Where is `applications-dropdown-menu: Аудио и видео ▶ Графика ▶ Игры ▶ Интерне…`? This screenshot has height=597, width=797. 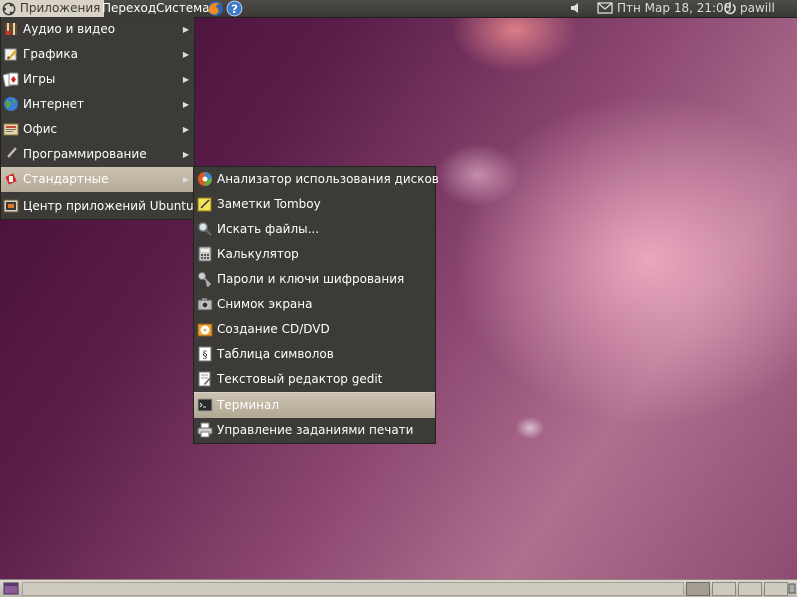
applications-dropdown-menu: Аудио и видео ▶ Графика ▶ Игры ▶ Интерне… is located at coordinates (97, 118).